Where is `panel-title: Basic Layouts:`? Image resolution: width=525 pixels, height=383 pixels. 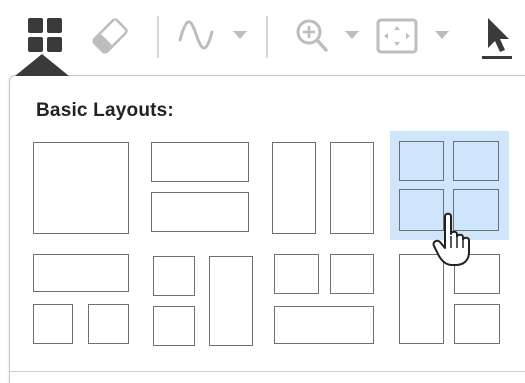 panel-title: Basic Layouts: is located at coordinates (105, 110).